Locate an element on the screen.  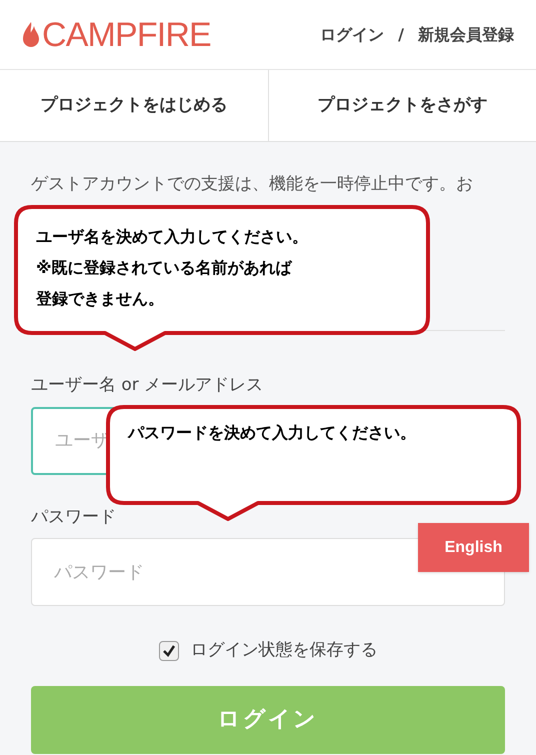
logo: CAMPFIRE is located at coordinates (126, 35).